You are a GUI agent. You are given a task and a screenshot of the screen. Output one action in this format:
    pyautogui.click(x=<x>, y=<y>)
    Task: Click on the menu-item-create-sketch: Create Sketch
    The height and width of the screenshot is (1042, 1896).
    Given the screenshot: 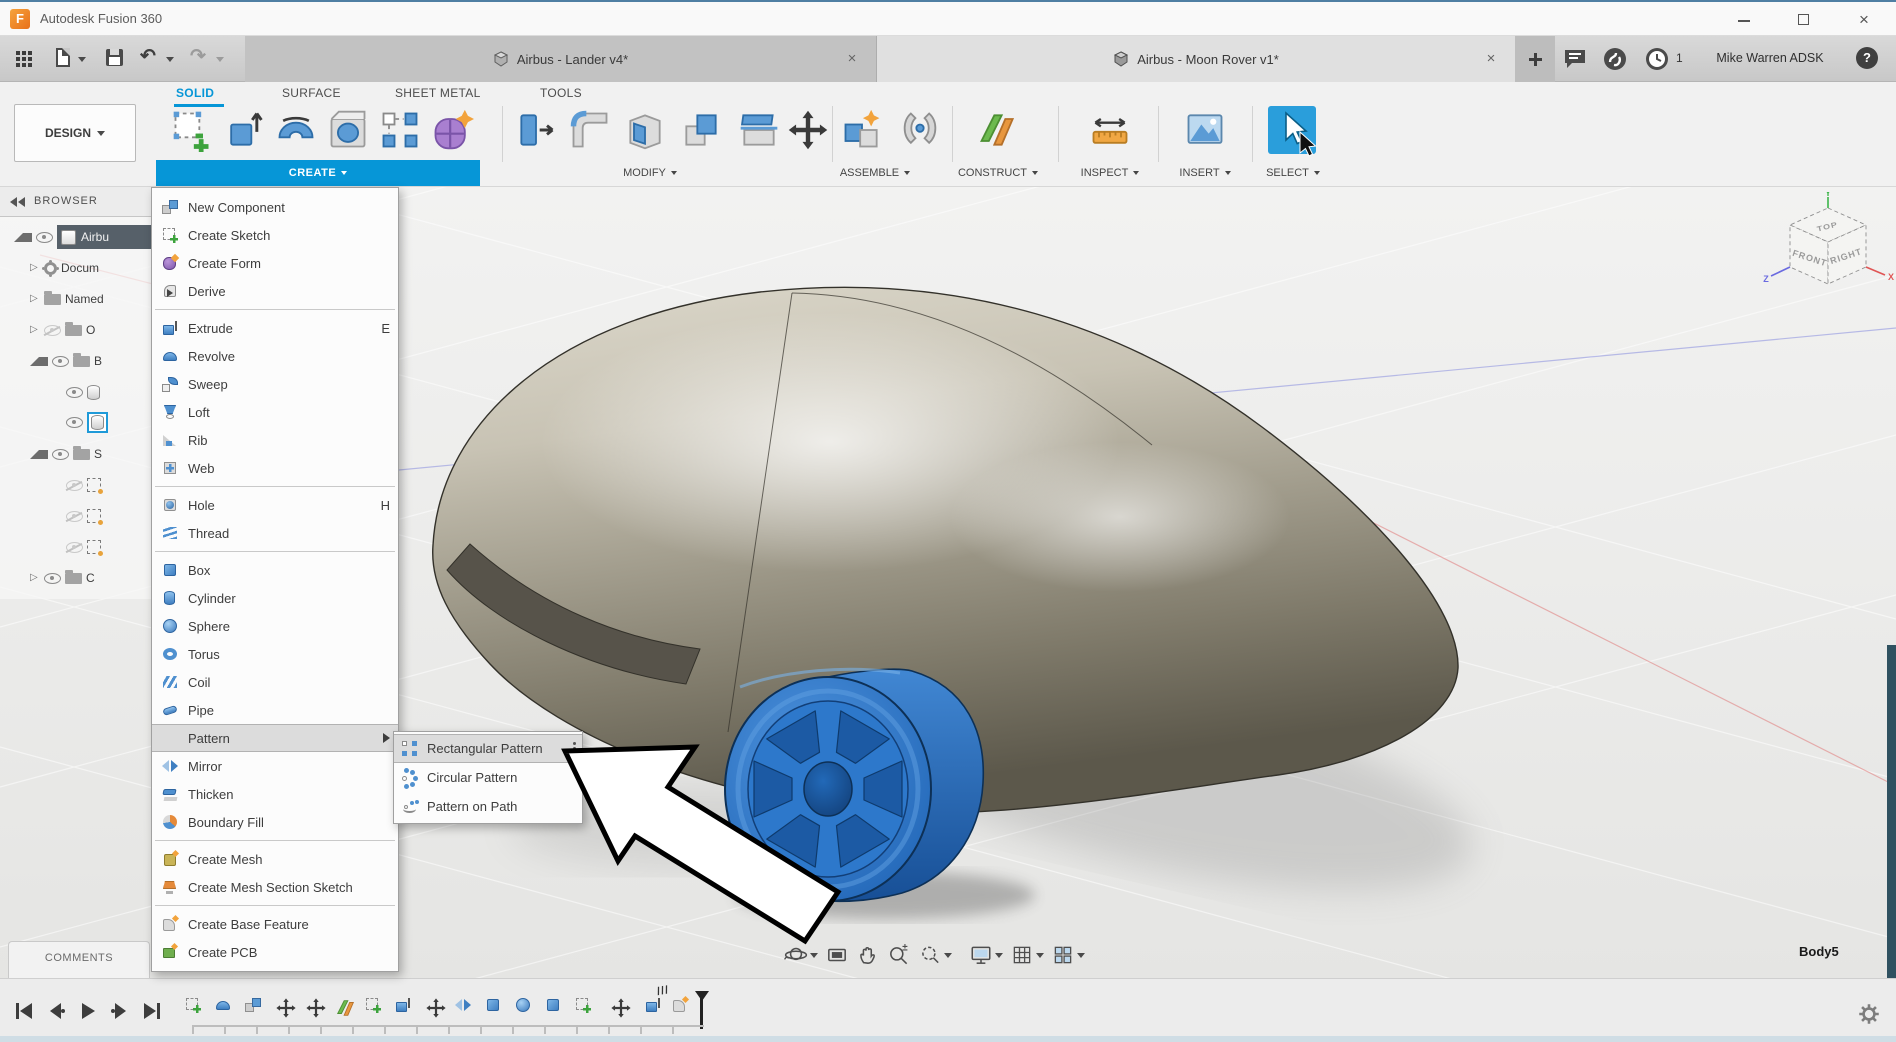 What is the action you would take?
    pyautogui.click(x=275, y=235)
    